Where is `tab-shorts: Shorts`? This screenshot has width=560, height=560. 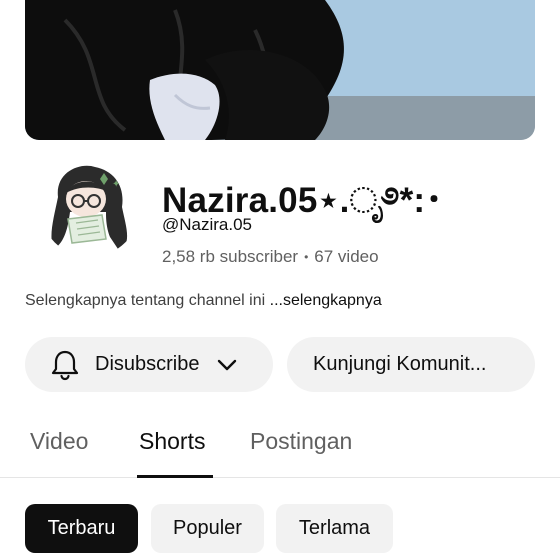 tab-shorts: Shorts is located at coordinates (172, 441).